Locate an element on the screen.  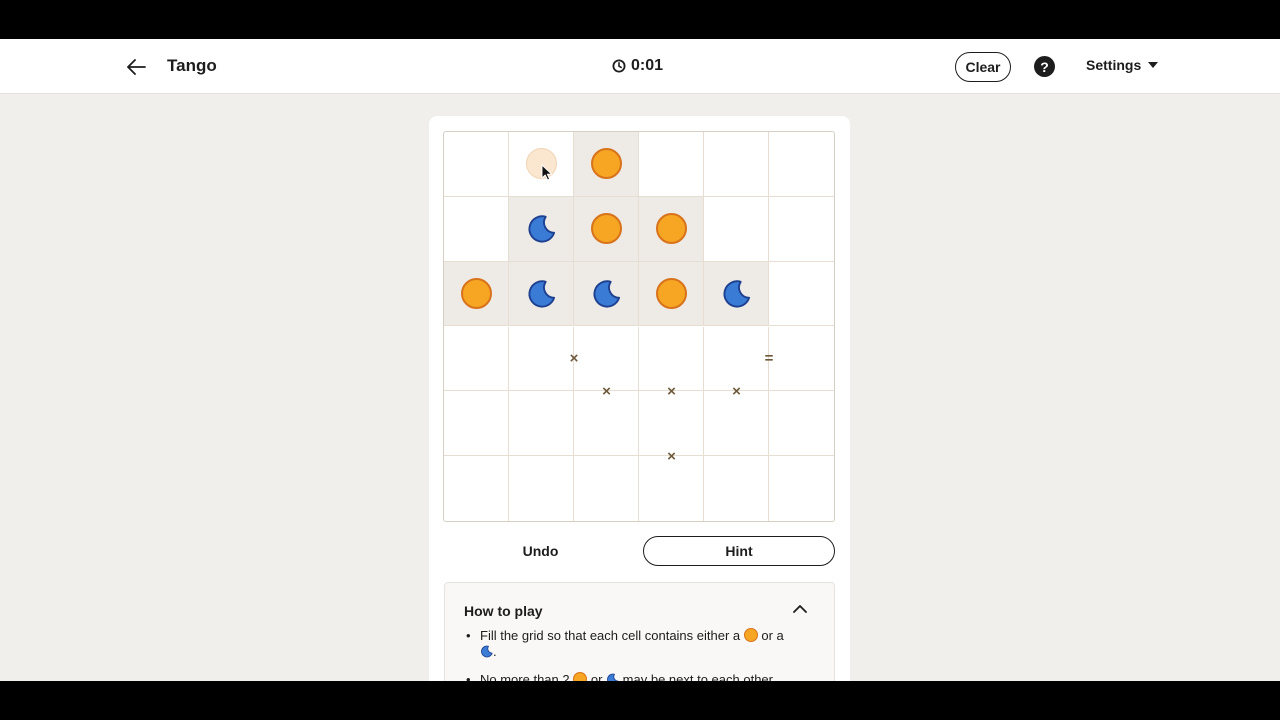
board-cell-r1-c6 is located at coordinates (801, 164).